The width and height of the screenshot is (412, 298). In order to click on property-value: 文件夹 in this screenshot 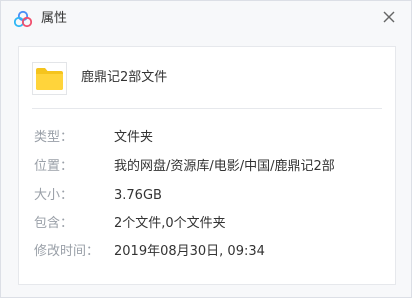, I will do `click(134, 137)`.